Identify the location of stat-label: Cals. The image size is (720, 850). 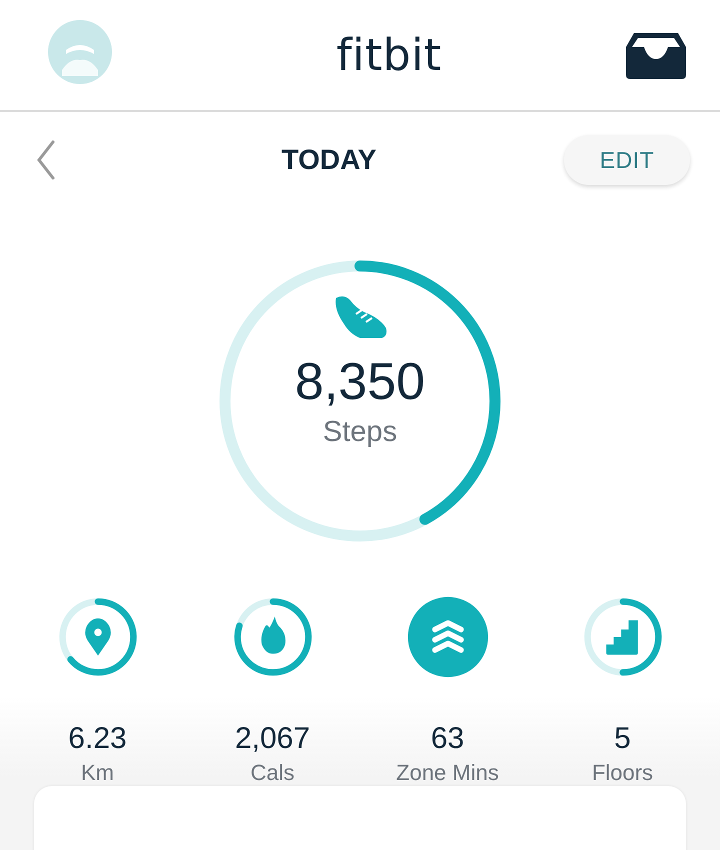
(272, 773).